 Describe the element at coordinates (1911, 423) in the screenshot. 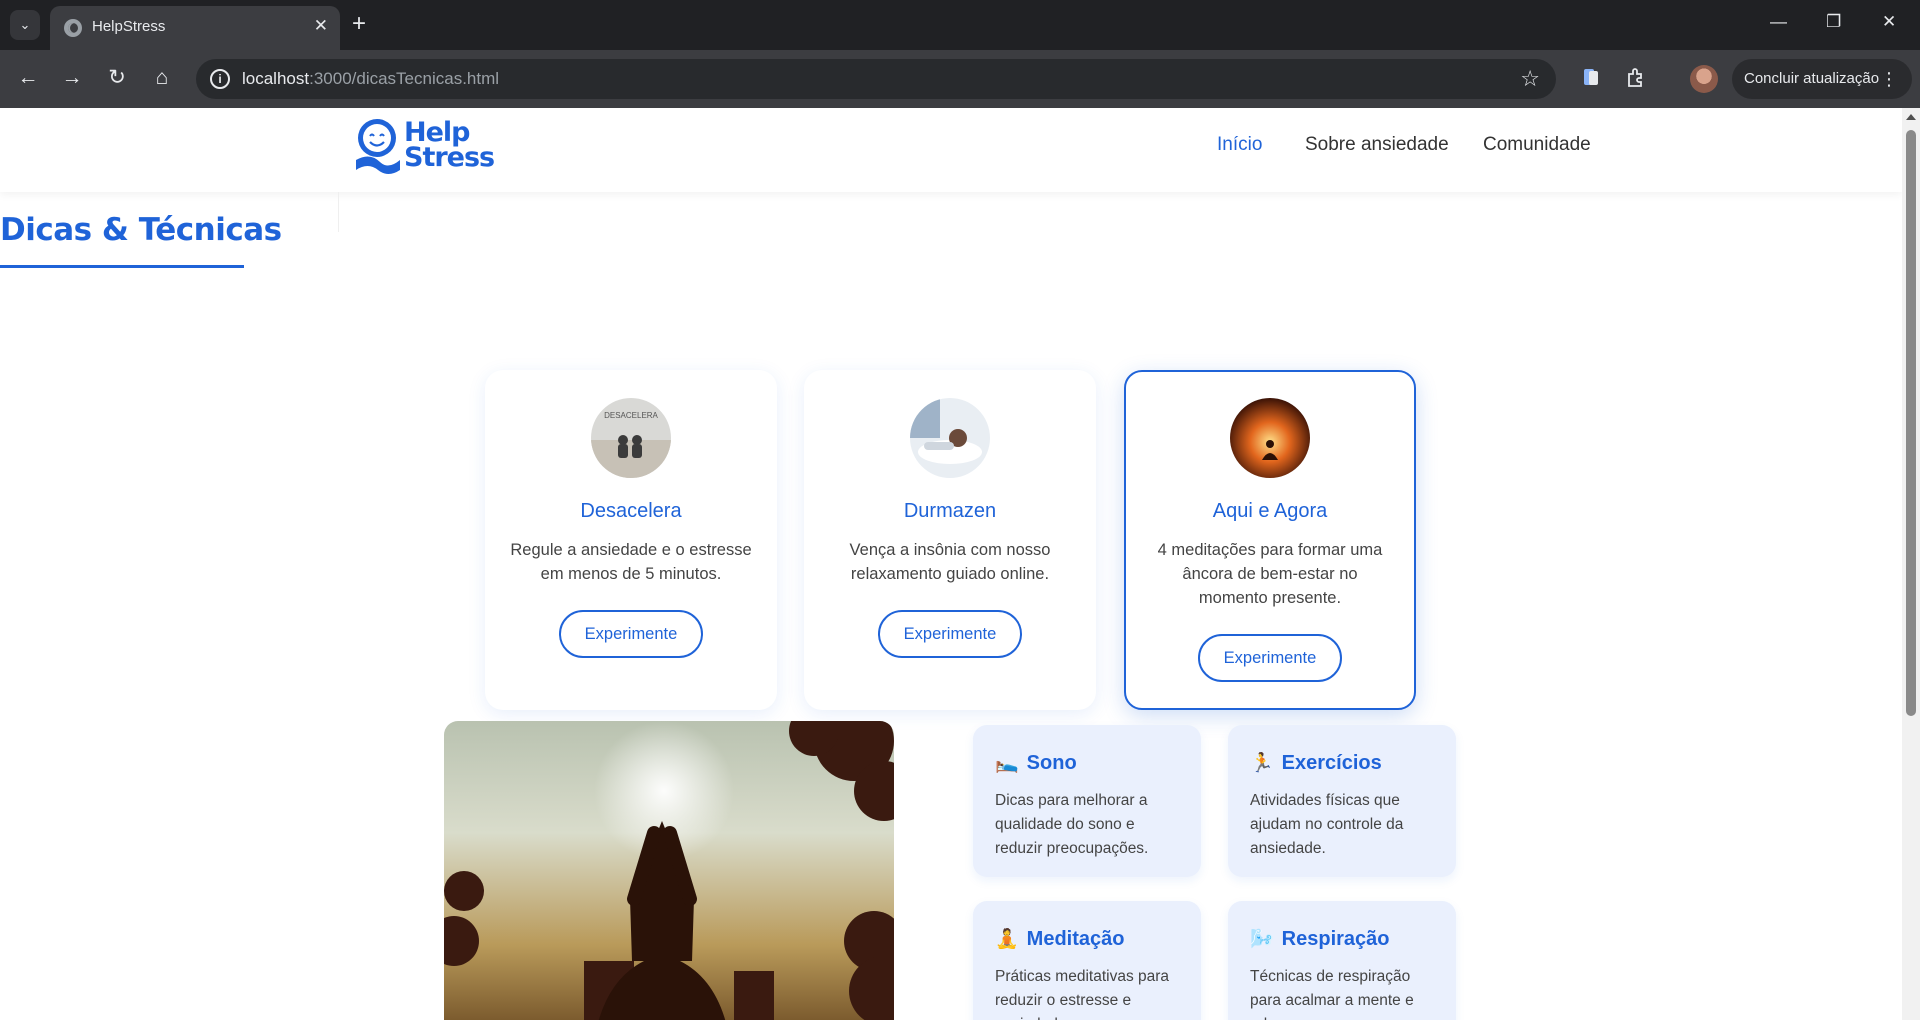

I see `scroll-thumb` at that location.